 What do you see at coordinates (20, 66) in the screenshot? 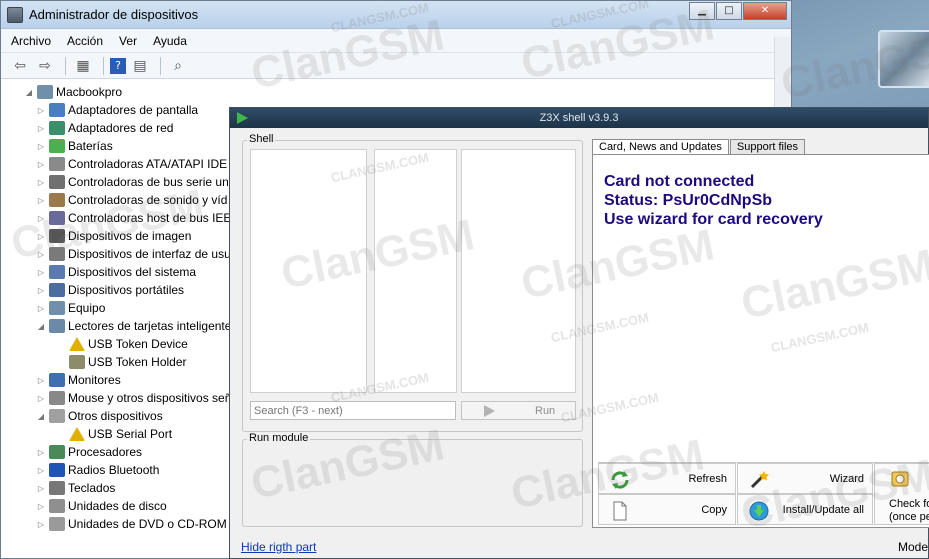
I see `back-arrow-icon: ⇦` at bounding box center [20, 66].